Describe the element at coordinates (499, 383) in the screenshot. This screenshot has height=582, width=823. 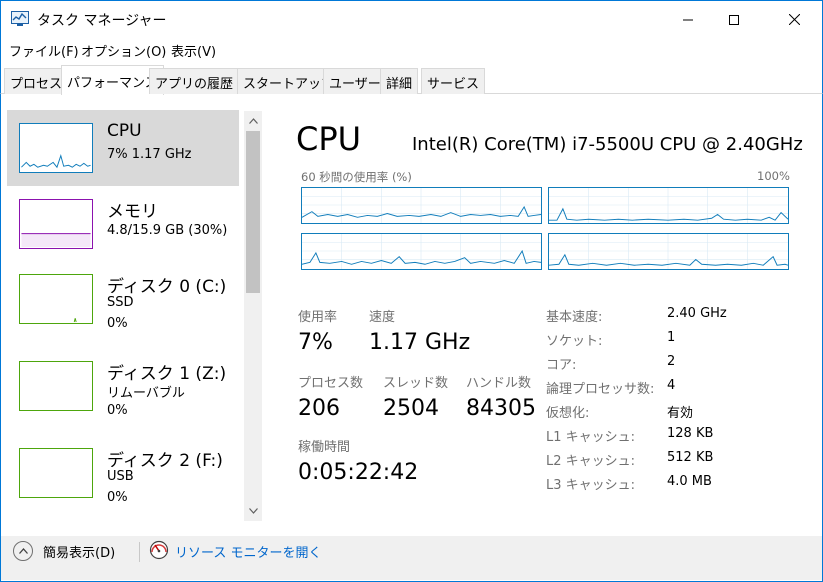
I see `handles-label: ハンドル数` at that location.